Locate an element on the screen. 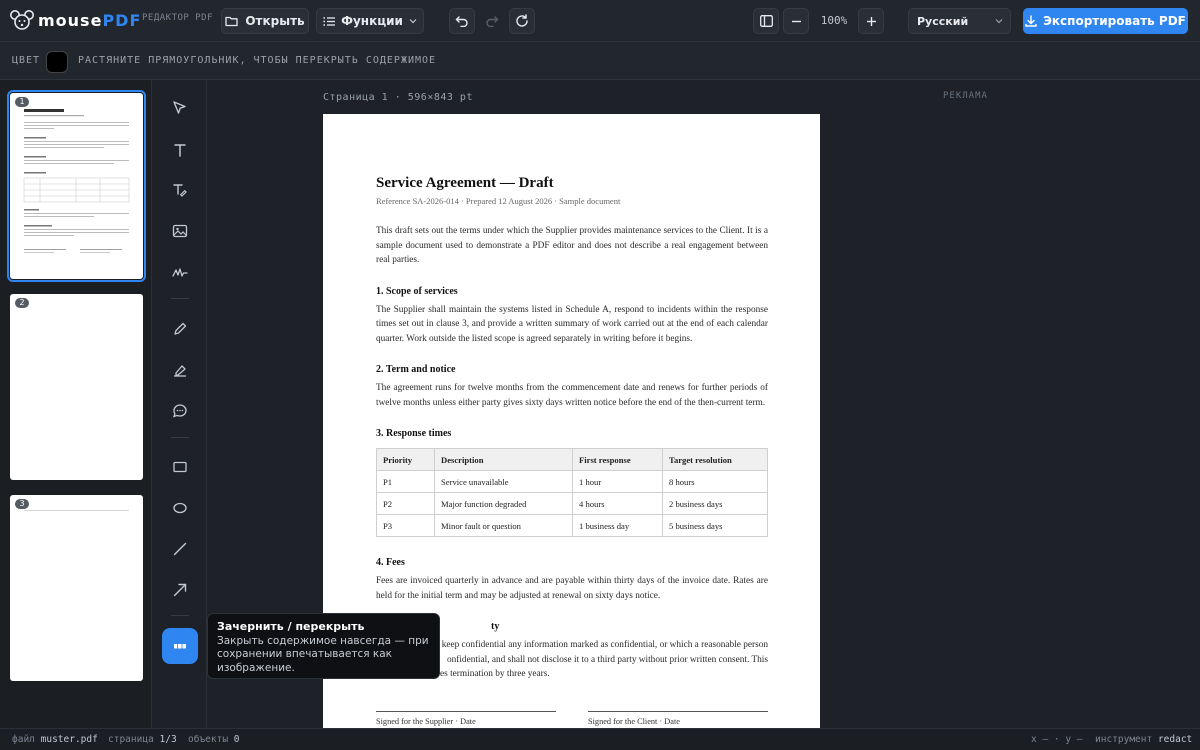  undo-button is located at coordinates (462, 21).